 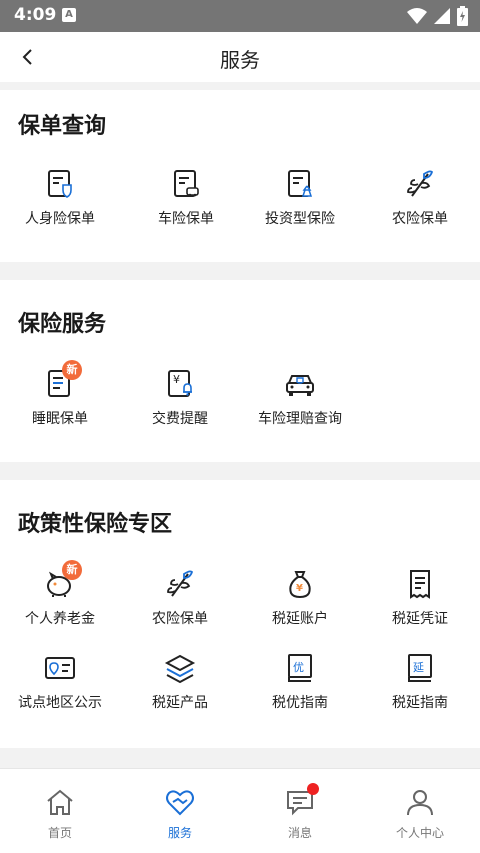 What do you see at coordinates (186, 203) in the screenshot?
I see `grid-item-car-policy: 车险保单` at bounding box center [186, 203].